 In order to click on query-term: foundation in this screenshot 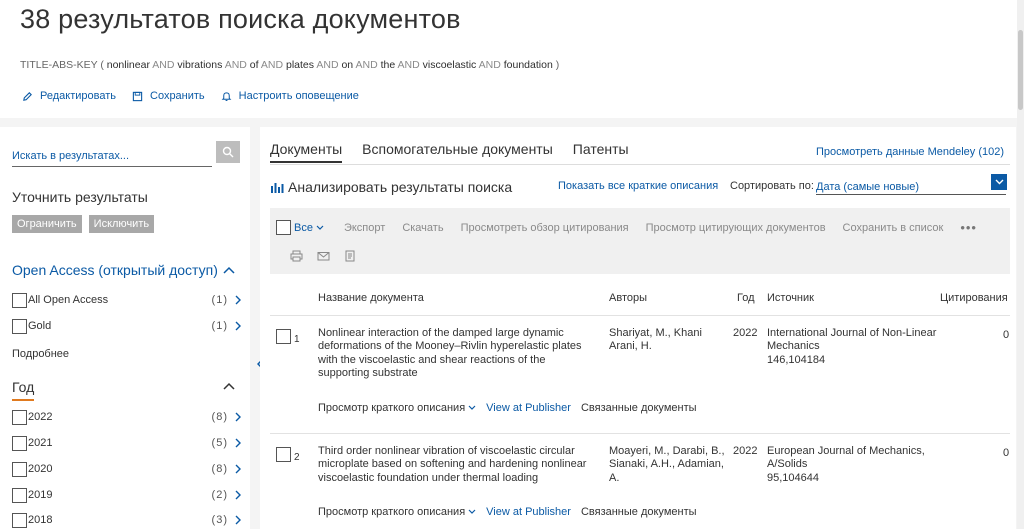, I will do `click(528, 65)`.